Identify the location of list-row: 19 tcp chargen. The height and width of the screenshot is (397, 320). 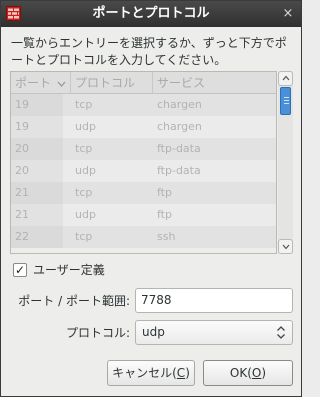
(143, 105).